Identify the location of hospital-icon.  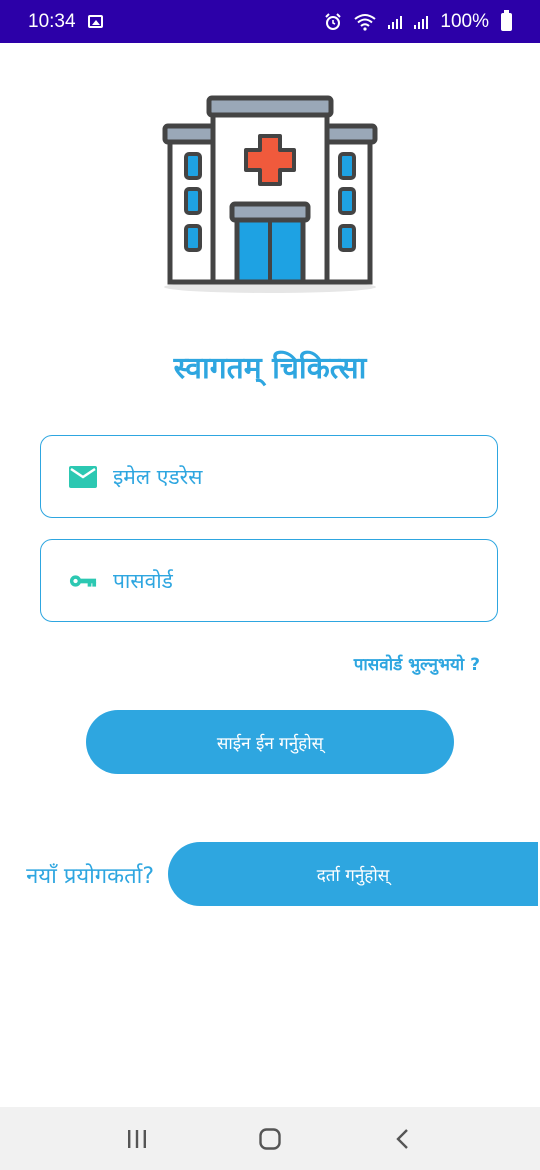
(270, 194).